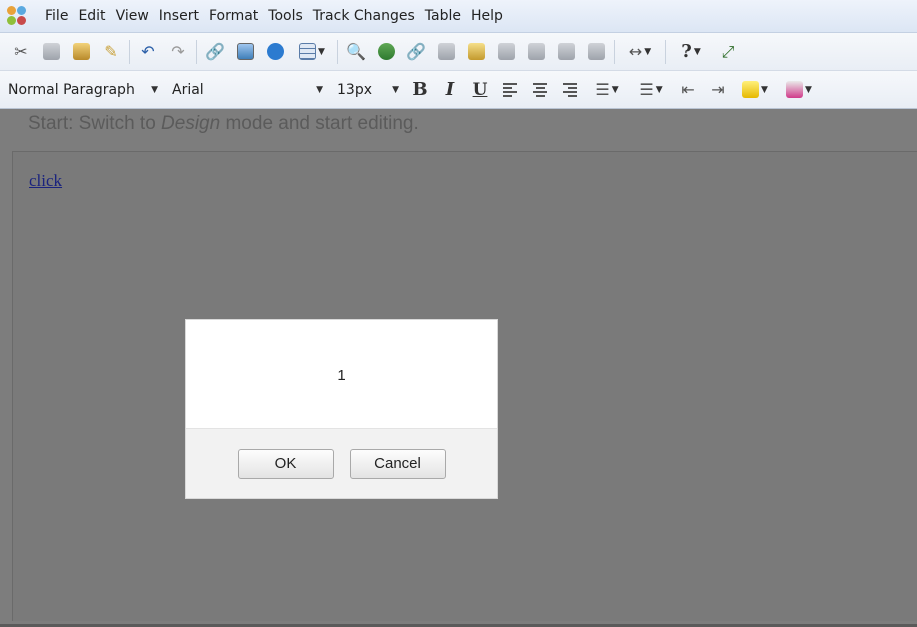  What do you see at coordinates (540, 90) in the screenshot?
I see `align-center-icon` at bounding box center [540, 90].